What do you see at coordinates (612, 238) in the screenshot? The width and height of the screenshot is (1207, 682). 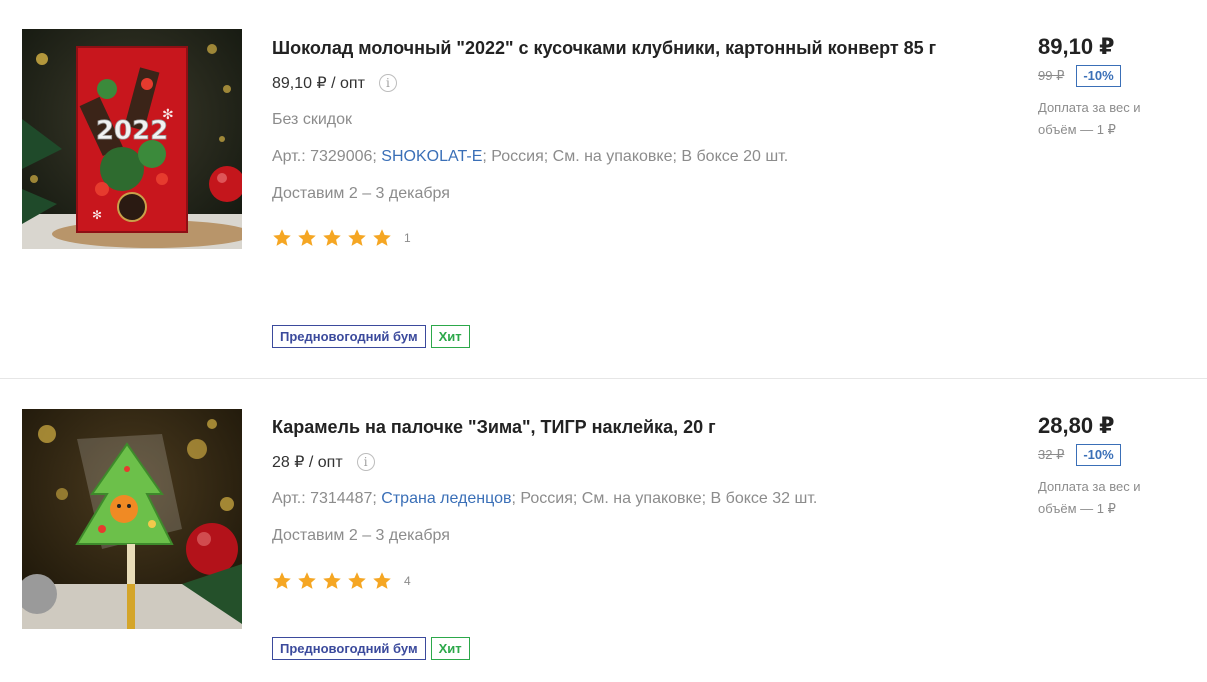 I see `rating: 1` at bounding box center [612, 238].